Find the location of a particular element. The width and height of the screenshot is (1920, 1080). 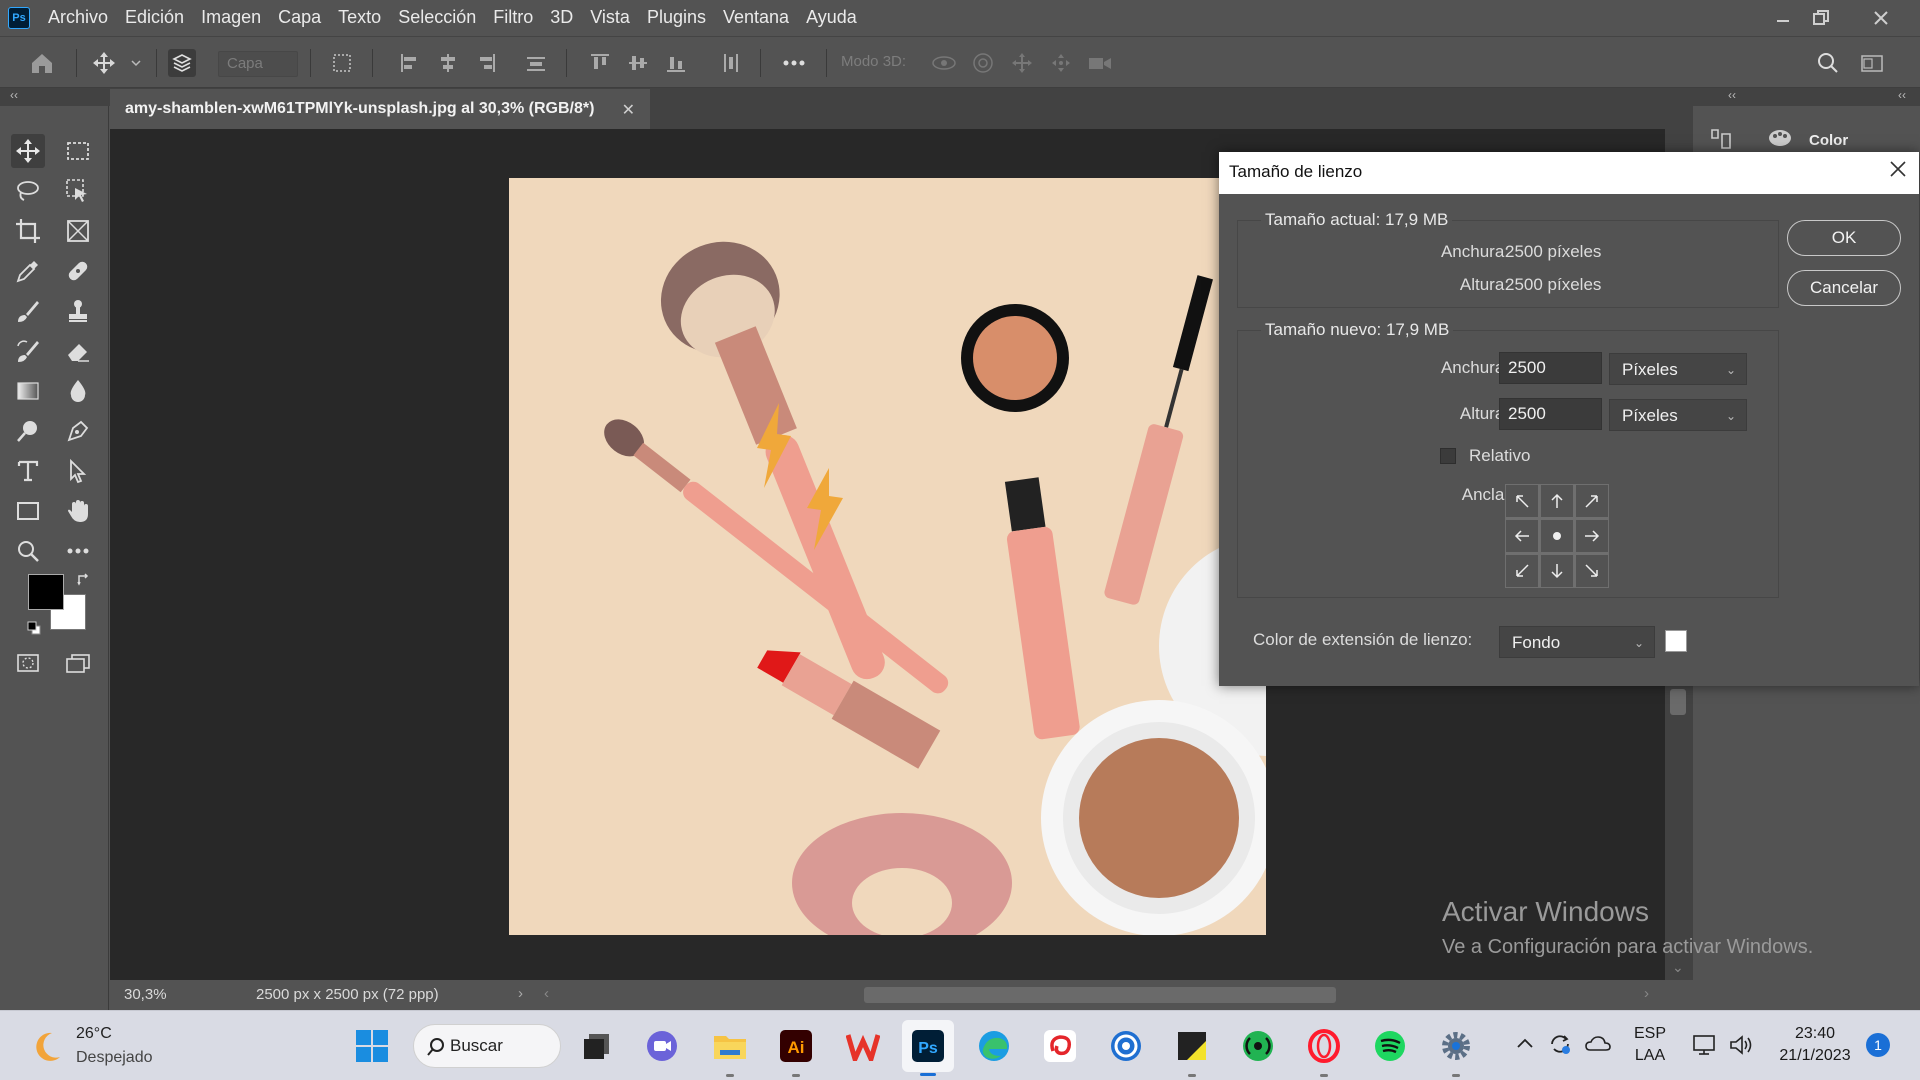

marquee-tool is located at coordinates (78, 151).